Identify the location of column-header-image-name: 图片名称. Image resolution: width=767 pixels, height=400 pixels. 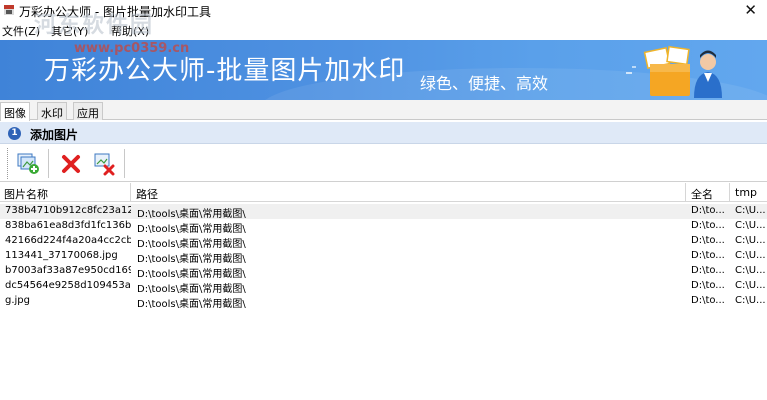
(65, 192).